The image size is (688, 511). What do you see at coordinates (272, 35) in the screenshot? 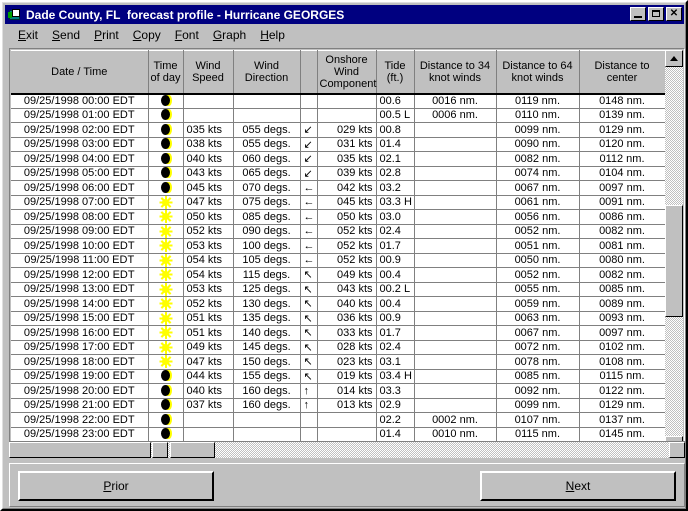
I see `menu-item-help: Help` at bounding box center [272, 35].